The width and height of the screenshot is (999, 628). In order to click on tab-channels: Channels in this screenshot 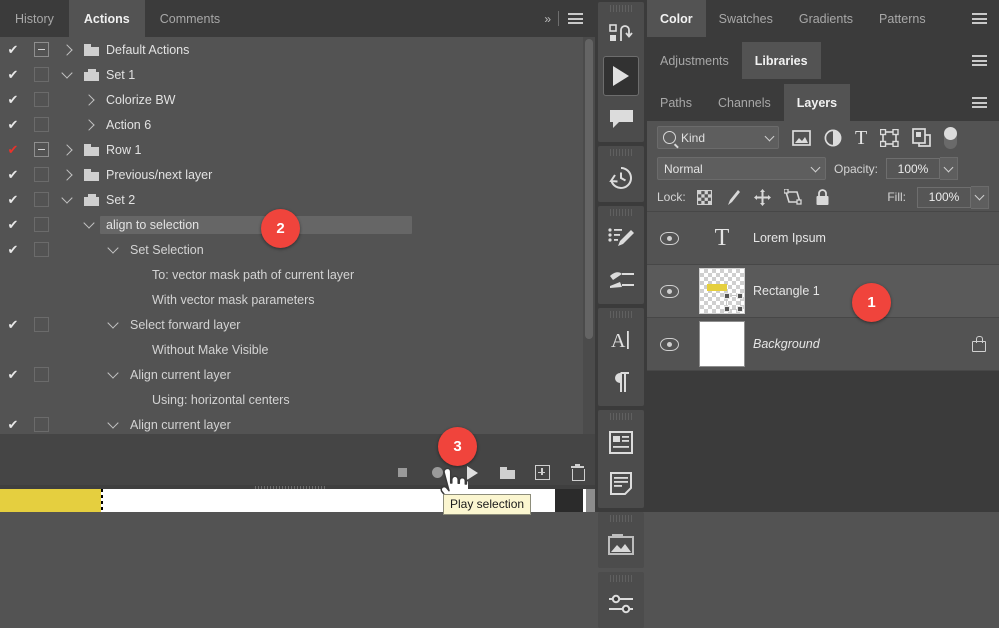, I will do `click(744, 102)`.